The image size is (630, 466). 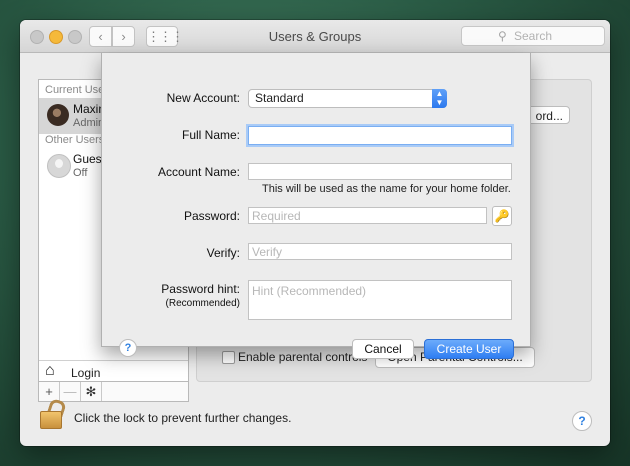 I want to click on password-field: Required, so click(x=367, y=215).